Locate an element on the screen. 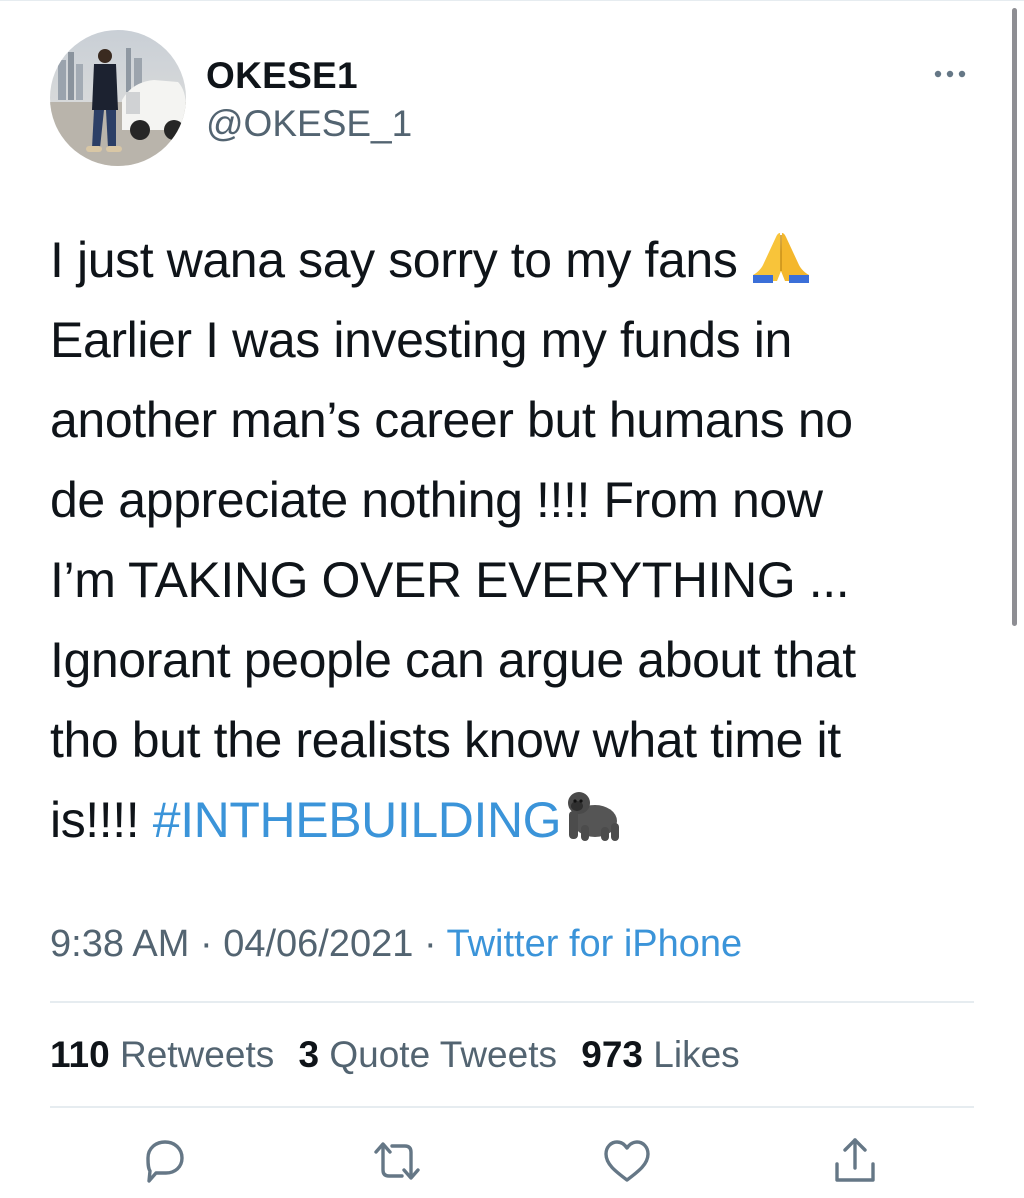  avatar is located at coordinates (118, 98).